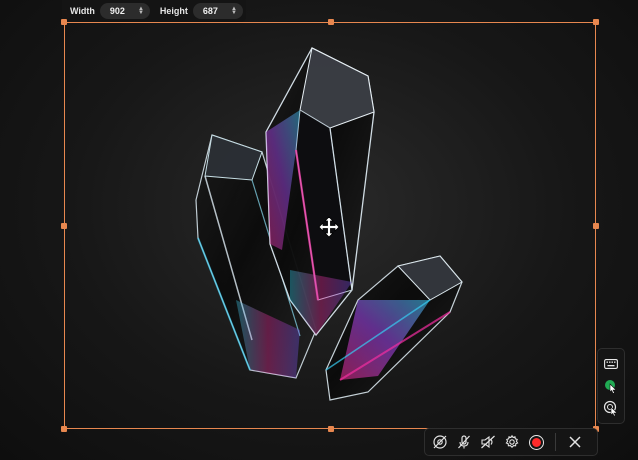 This screenshot has width=638, height=460. Describe the element at coordinates (611, 408) in the screenshot. I see `click-effect-icon` at that location.